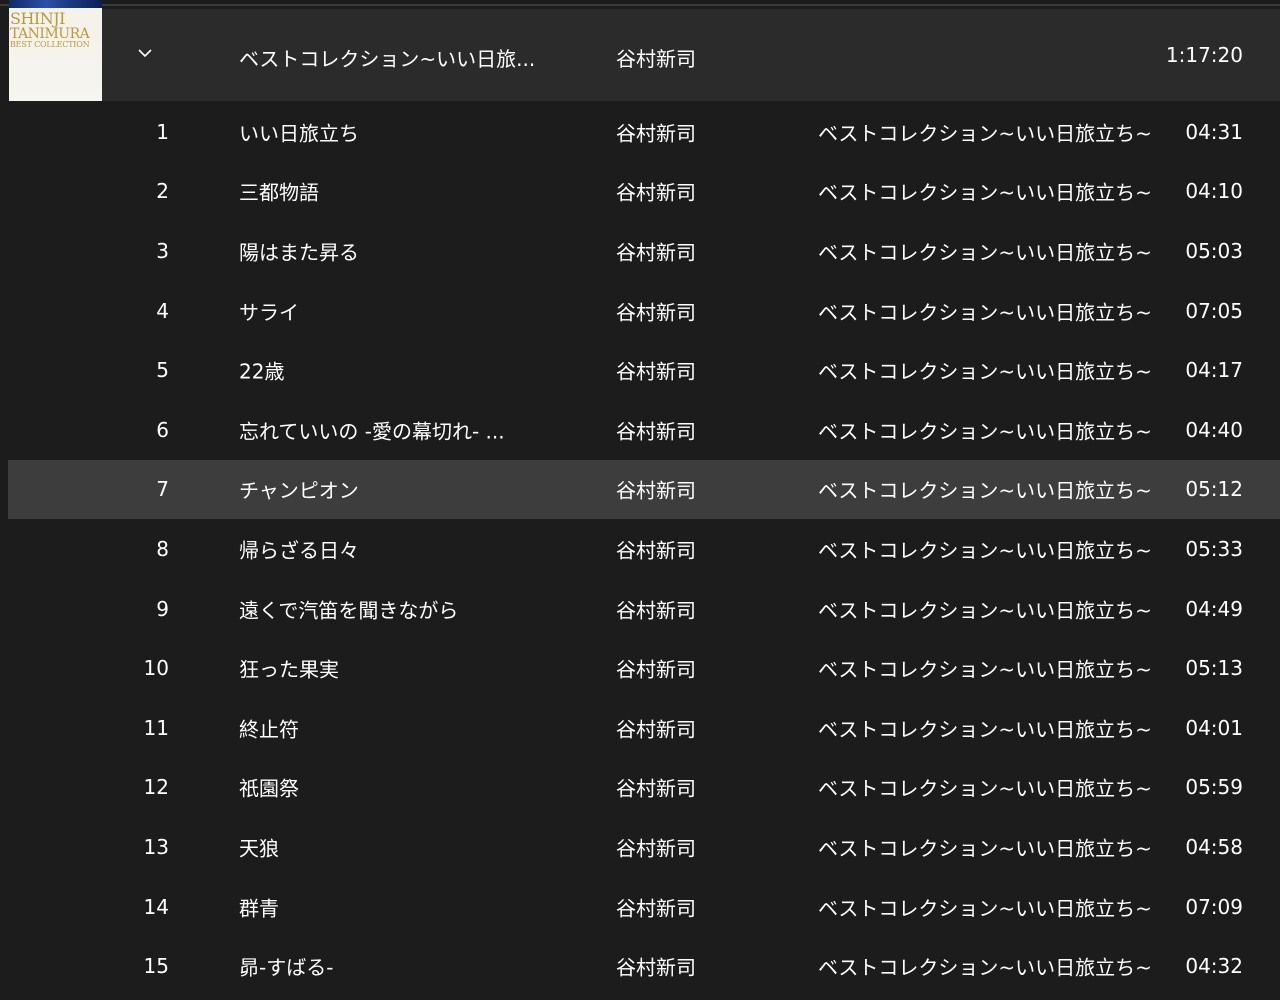  I want to click on track-row: 1 いい日旅立ち 谷村新司 ベストコレクション~いい日旅立ち~ 04:31, so click(644, 132).